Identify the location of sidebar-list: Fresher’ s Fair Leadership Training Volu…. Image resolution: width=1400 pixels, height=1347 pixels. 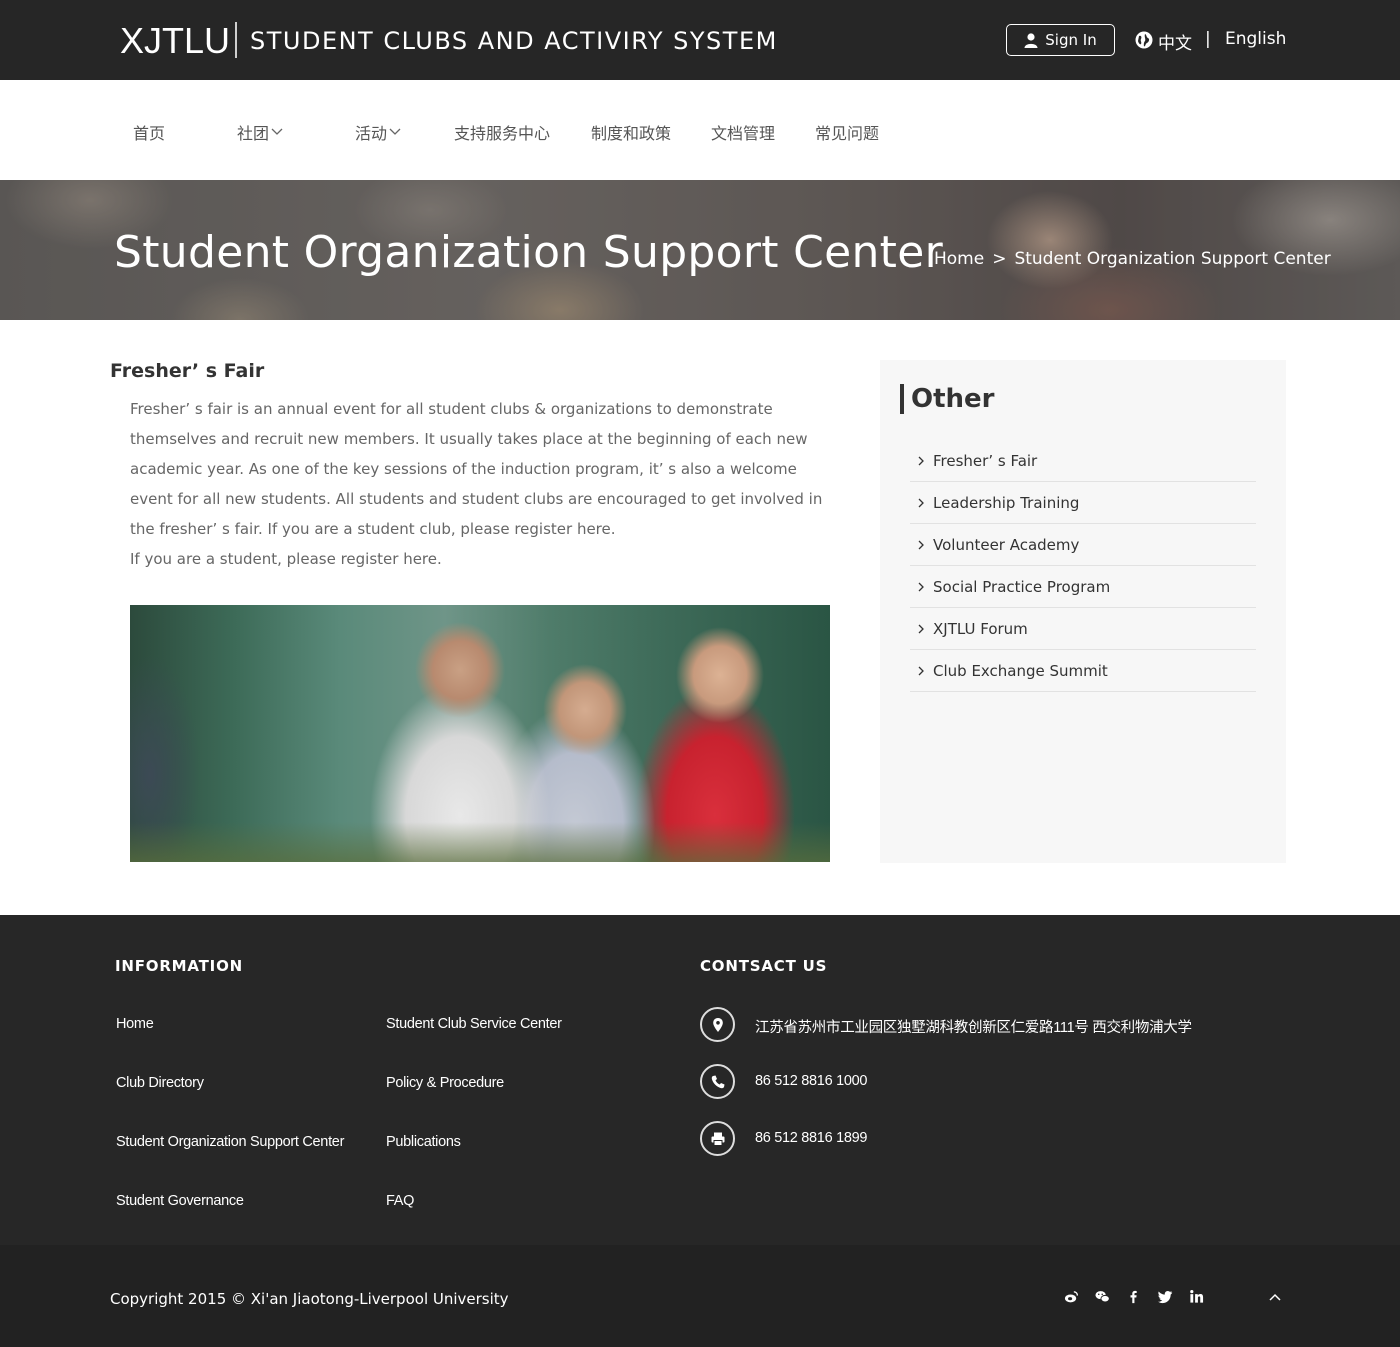
(1083, 566).